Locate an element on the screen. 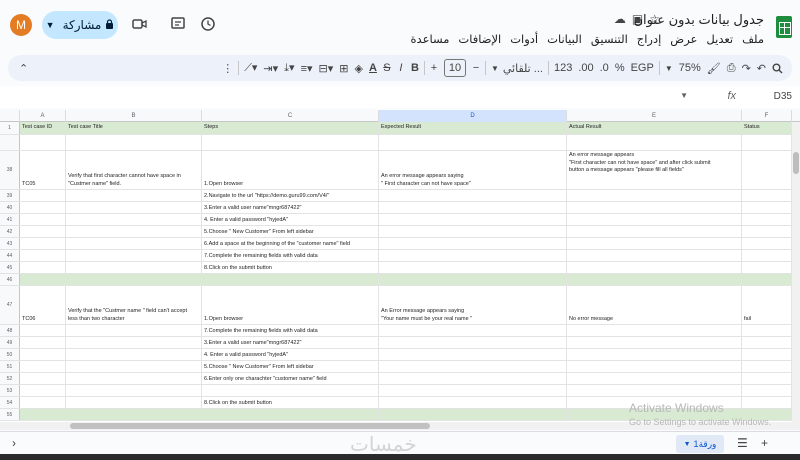 The width and height of the screenshot is (800, 460). decrease-decimal-button: .0 is located at coordinates (604, 68).